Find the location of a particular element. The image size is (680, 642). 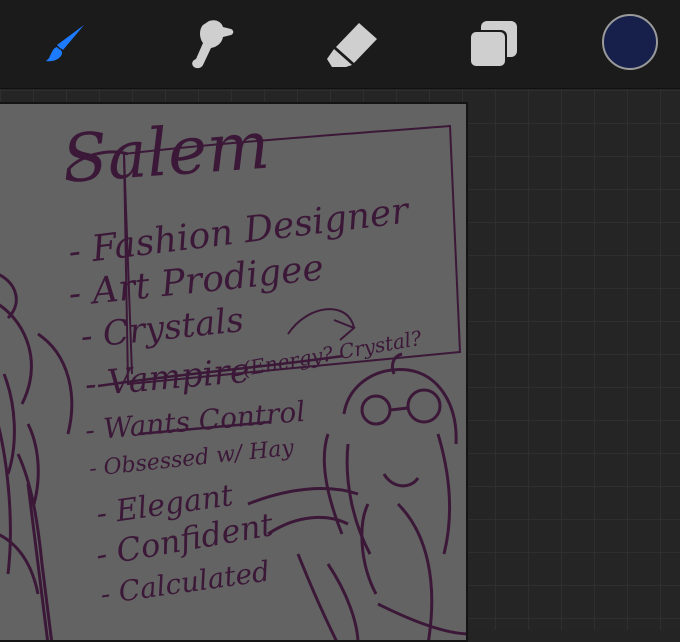

brush-icon is located at coordinates (65, 43).